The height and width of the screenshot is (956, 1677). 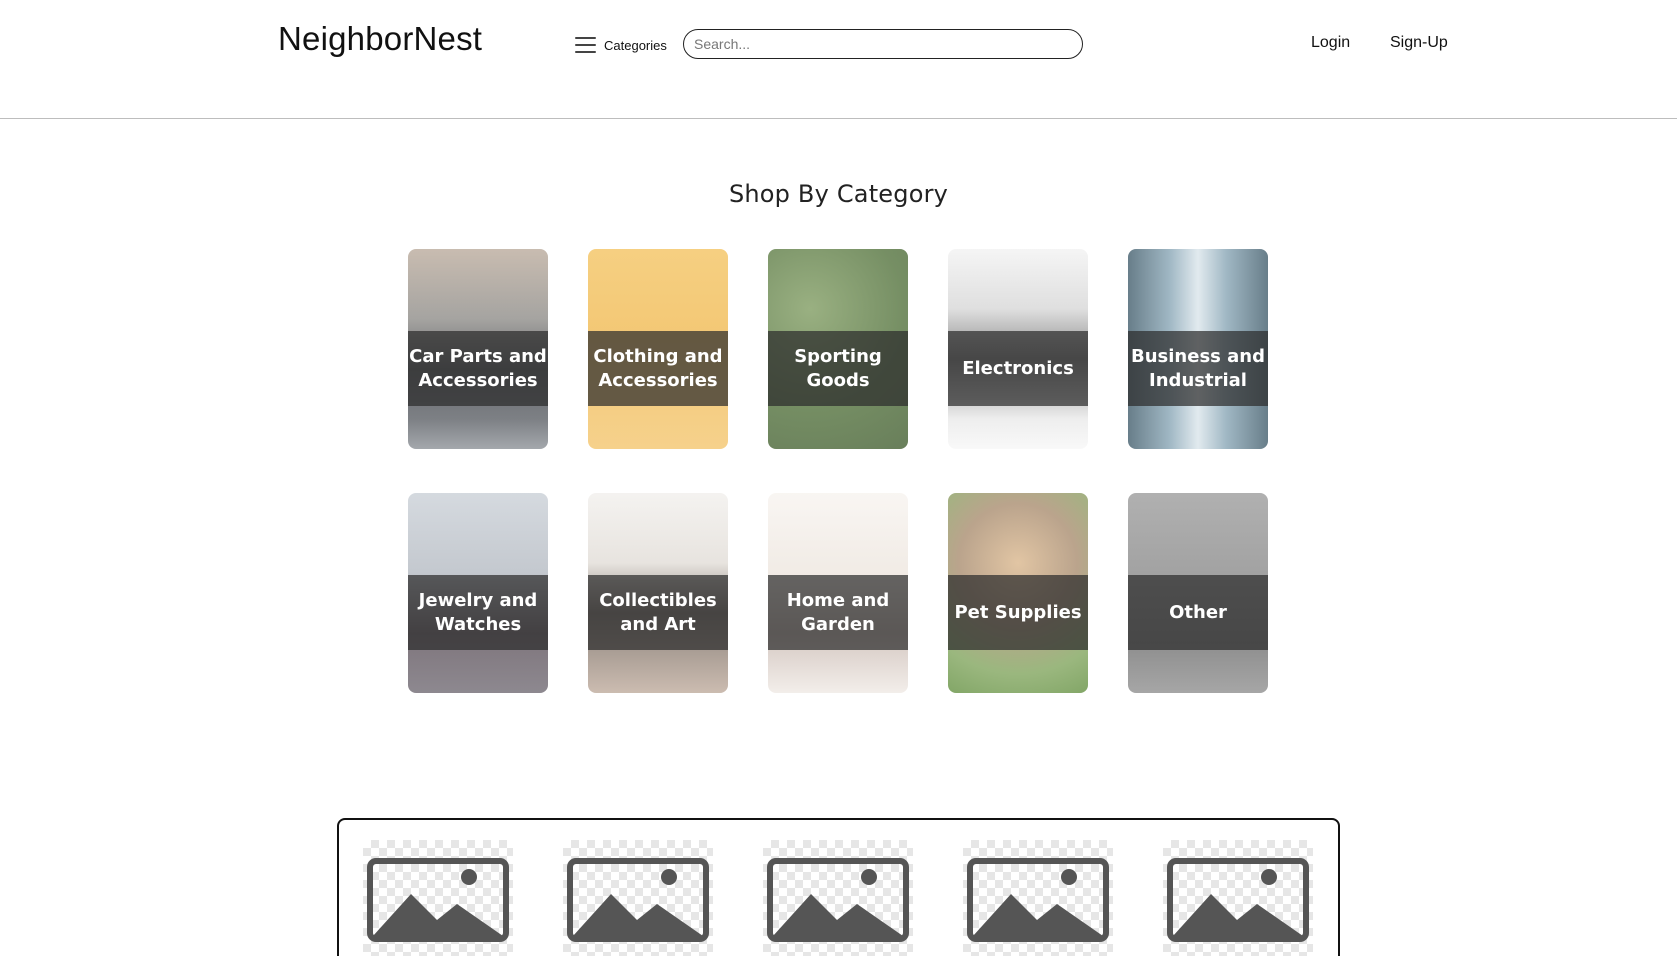 I want to click on category-card-home-garden: Home and Garden, so click(x=838, y=593).